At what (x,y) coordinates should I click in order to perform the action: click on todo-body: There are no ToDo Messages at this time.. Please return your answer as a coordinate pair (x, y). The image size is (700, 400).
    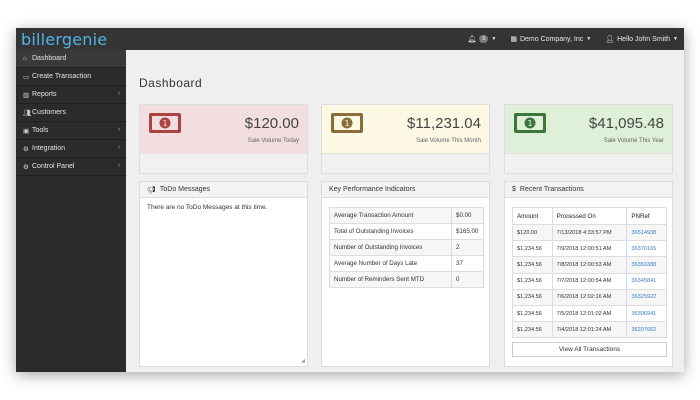
    Looking at the image, I should click on (223, 207).